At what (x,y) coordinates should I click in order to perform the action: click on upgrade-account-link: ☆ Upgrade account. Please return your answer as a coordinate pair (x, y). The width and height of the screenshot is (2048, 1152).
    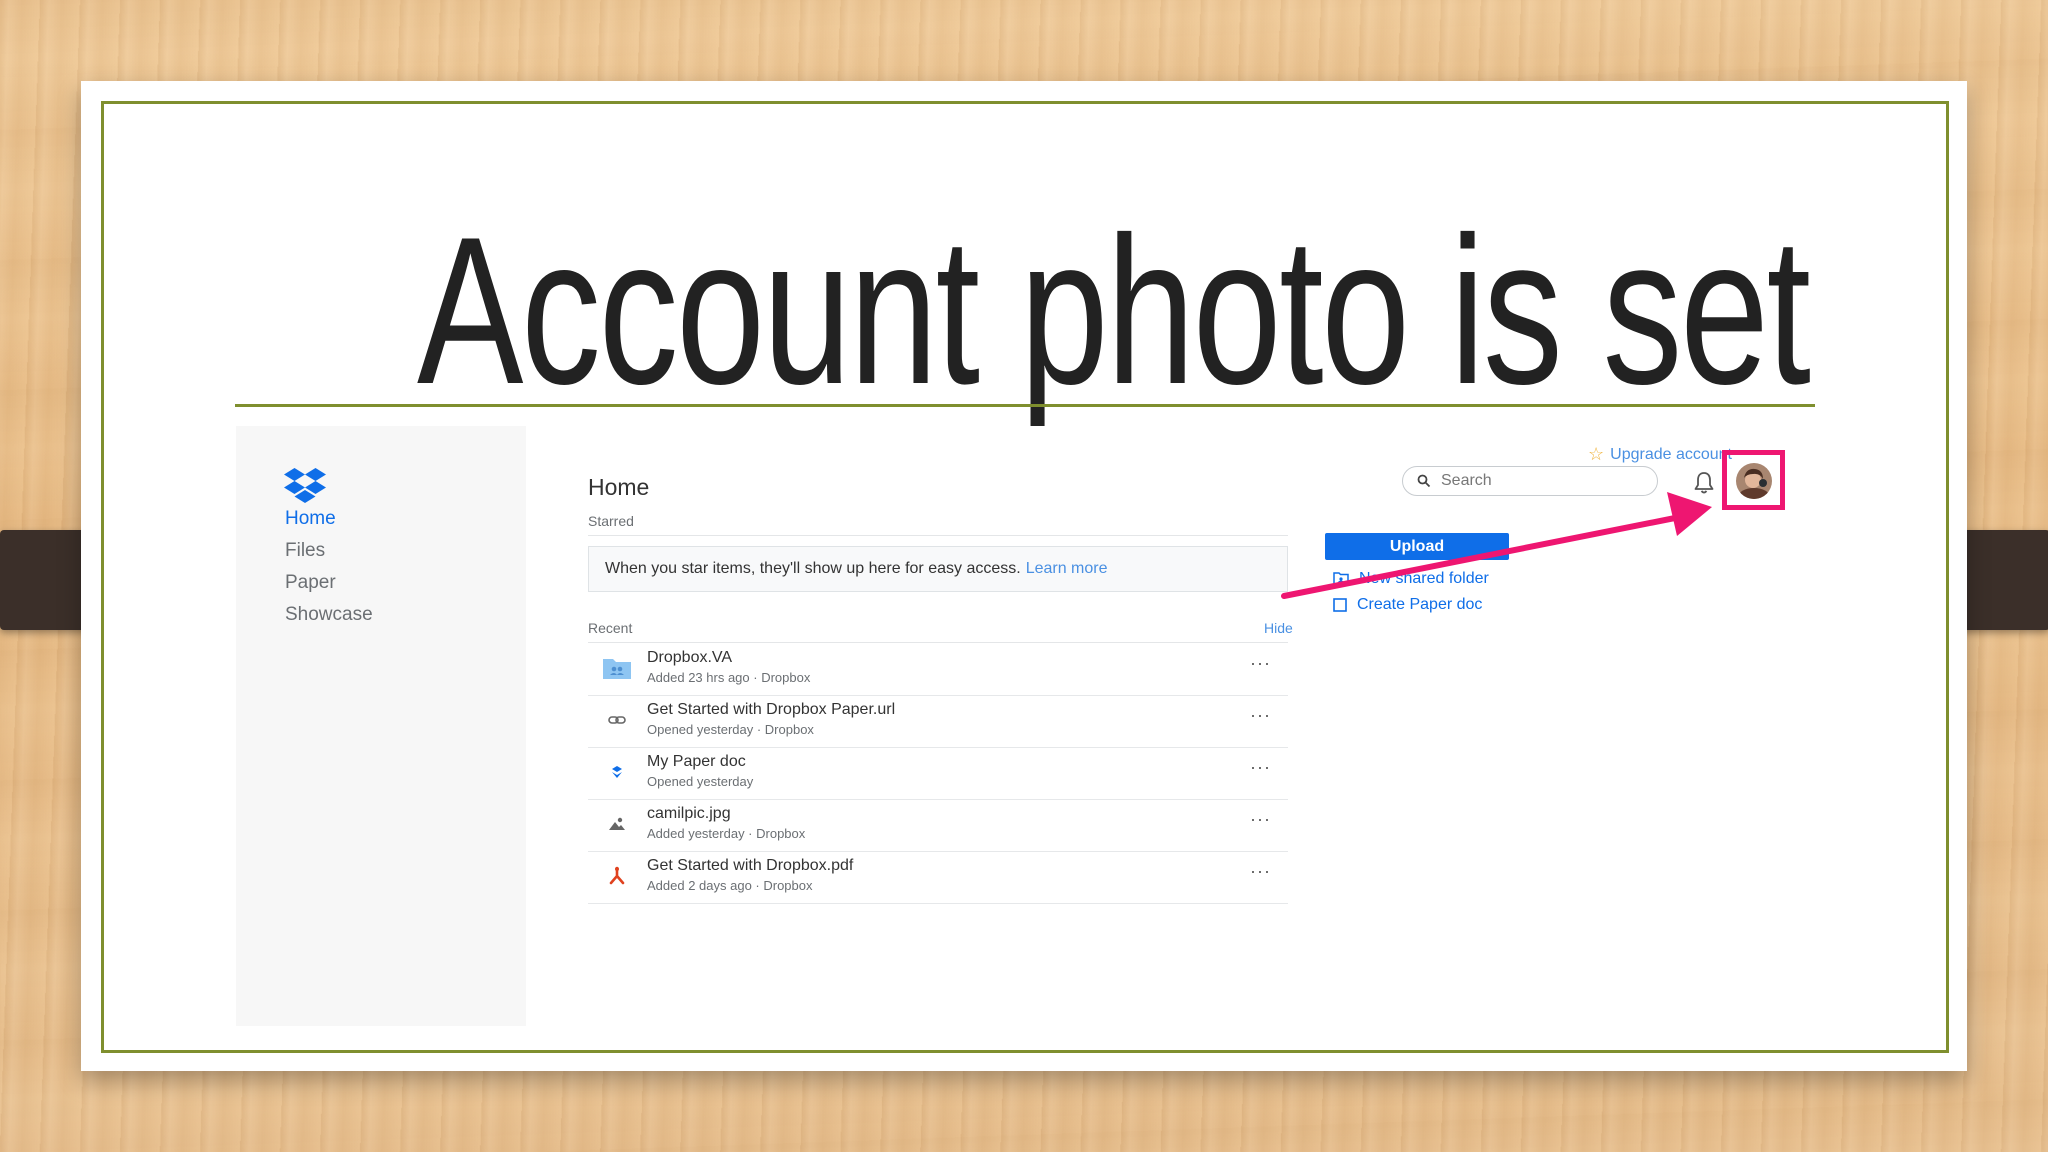
    Looking at the image, I should click on (1660, 454).